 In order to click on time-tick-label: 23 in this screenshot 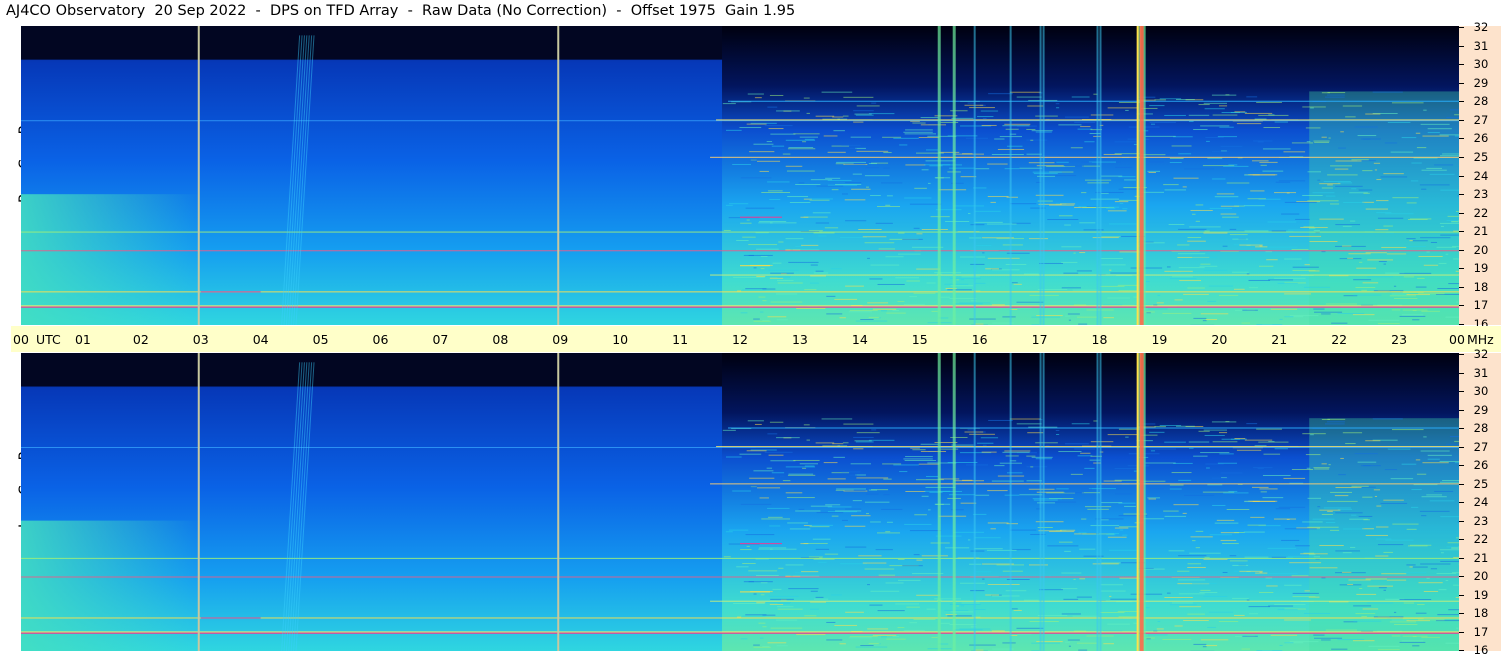, I will do `click(1399, 339)`.